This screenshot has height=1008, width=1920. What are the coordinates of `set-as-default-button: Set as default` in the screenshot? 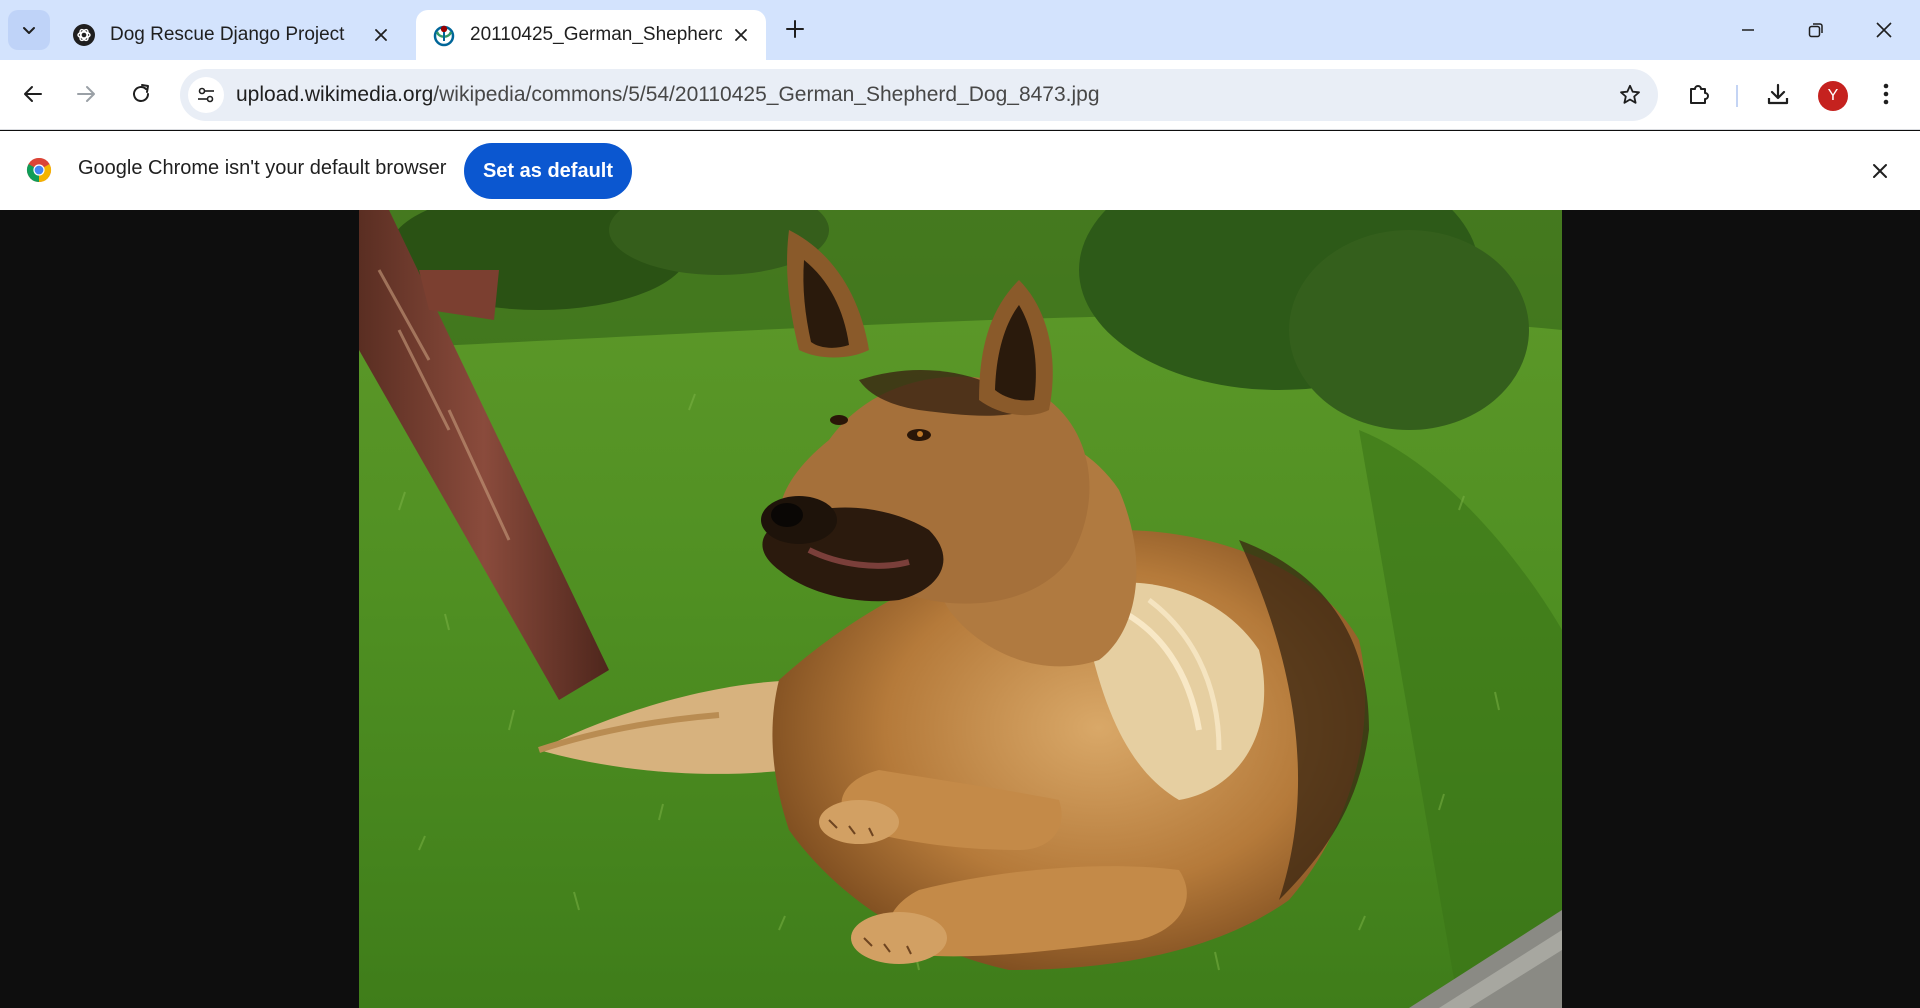 It's located at (548, 171).